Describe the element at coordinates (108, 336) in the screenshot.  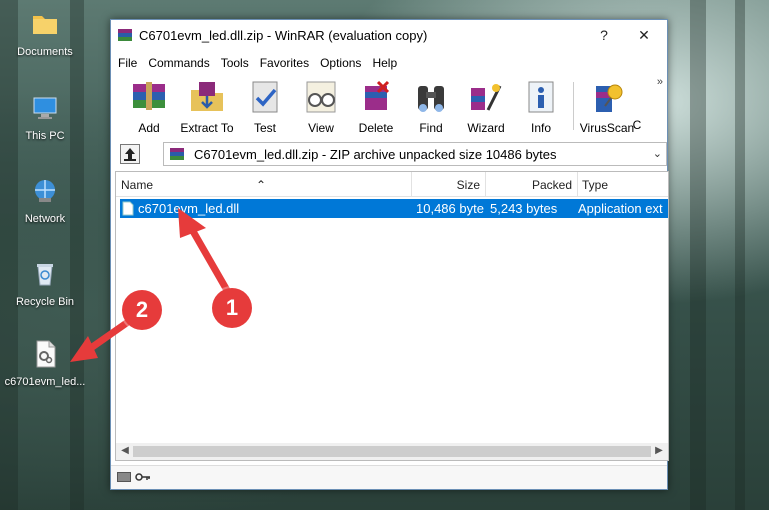
I see `arrow-2-shaft` at that location.